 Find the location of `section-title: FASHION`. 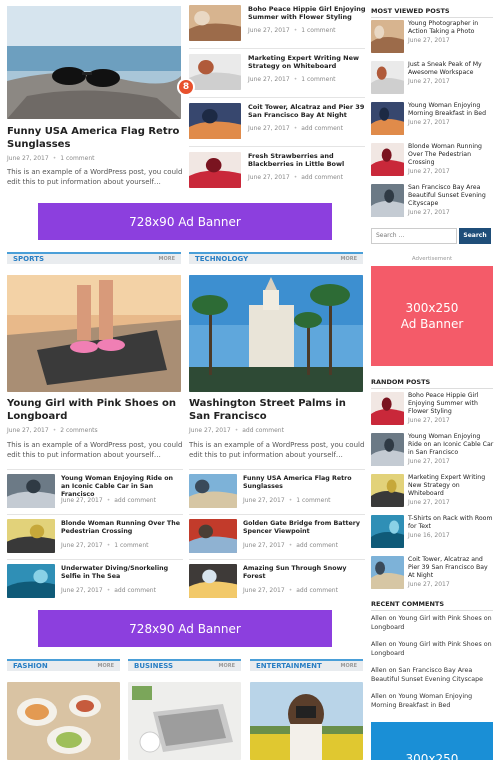

section-title: FASHION is located at coordinates (30, 666).